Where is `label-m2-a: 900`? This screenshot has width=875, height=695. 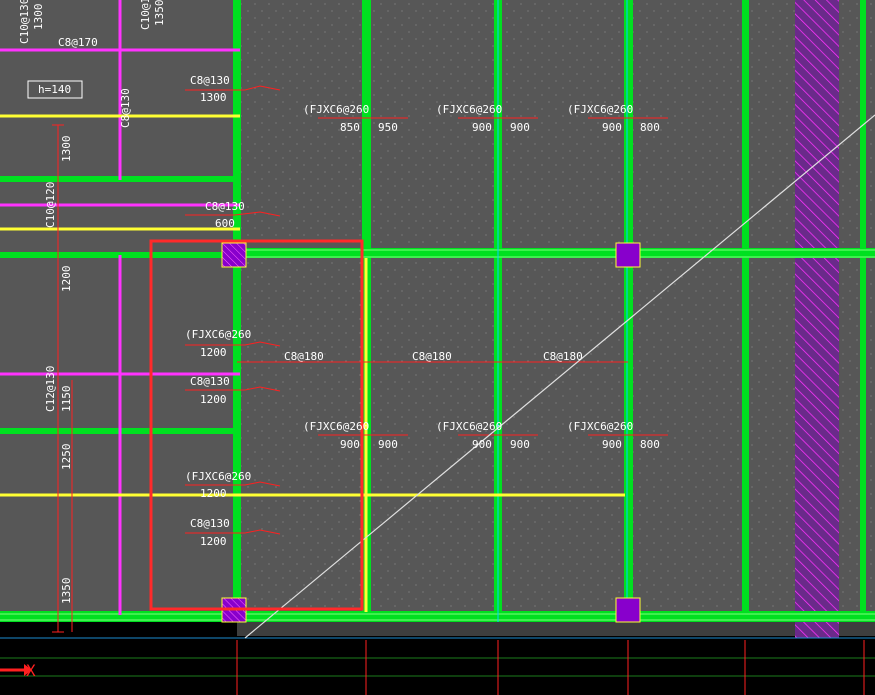
label-m2-a: 900 is located at coordinates (482, 444).